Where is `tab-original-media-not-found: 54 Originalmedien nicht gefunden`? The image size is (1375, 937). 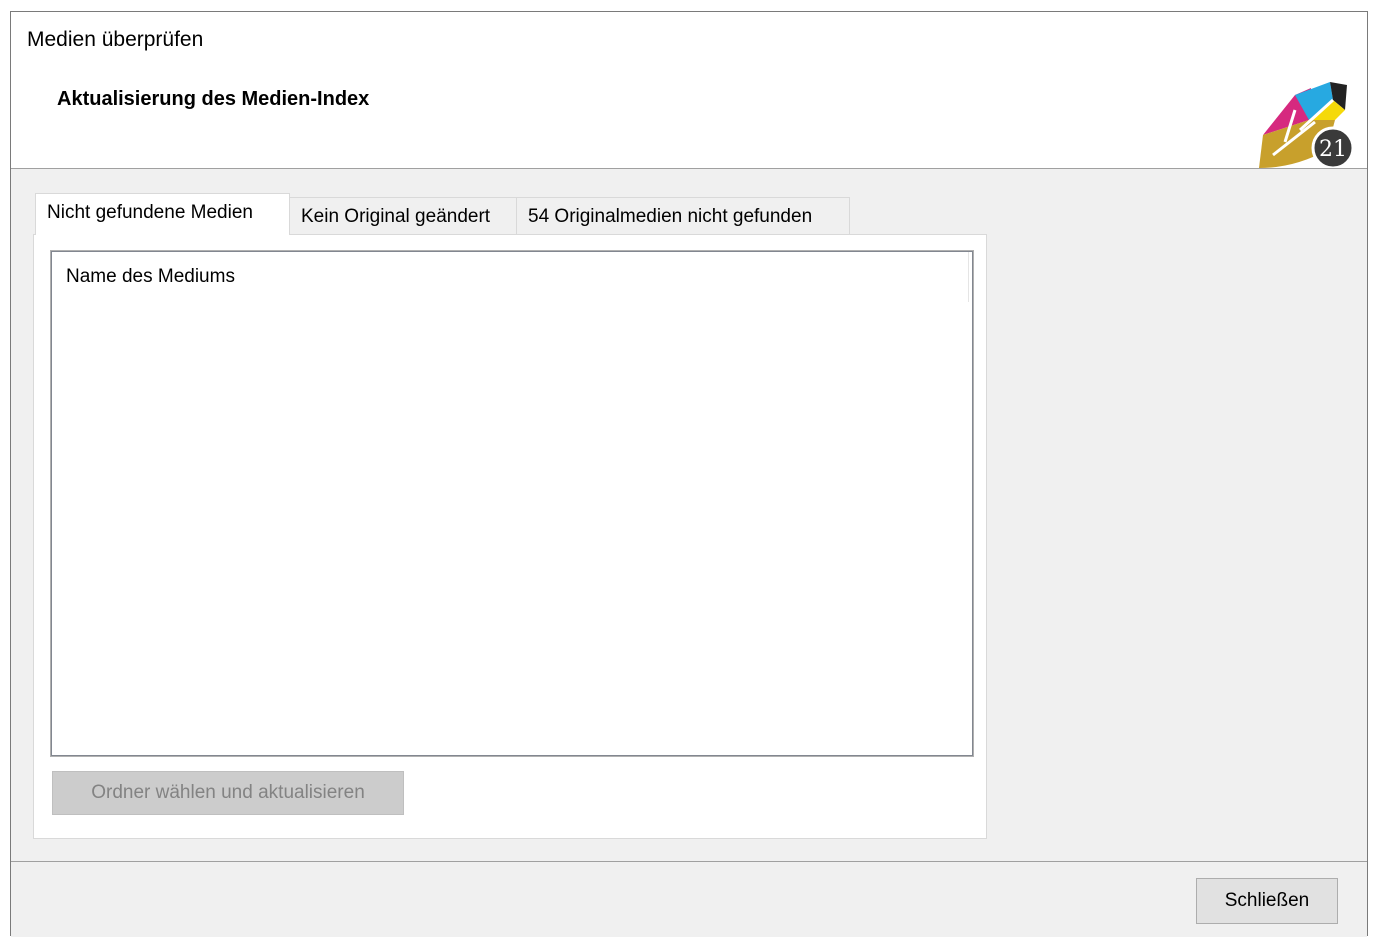
tab-original-media-not-found: 54 Originalmedien nicht gefunden is located at coordinates (683, 216).